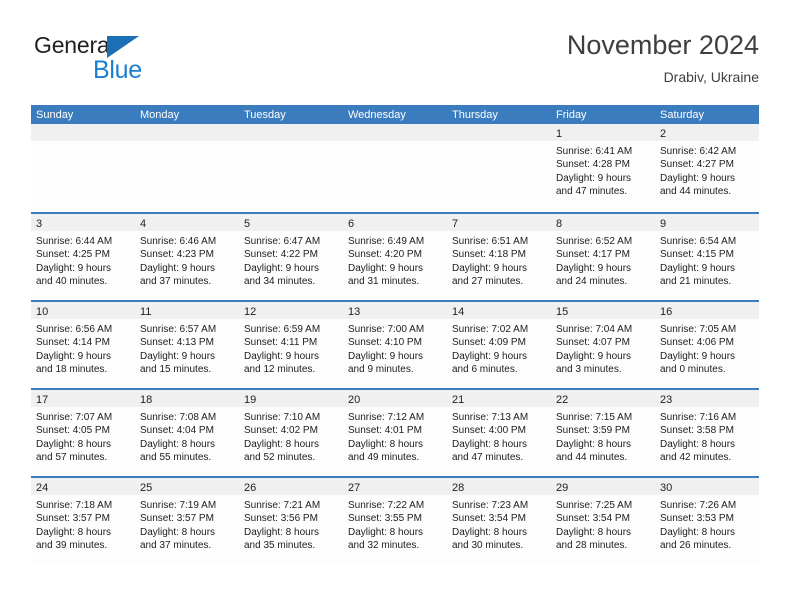 The height and width of the screenshot is (612, 792). What do you see at coordinates (83, 310) in the screenshot?
I see `day-number-band: 10` at bounding box center [83, 310].